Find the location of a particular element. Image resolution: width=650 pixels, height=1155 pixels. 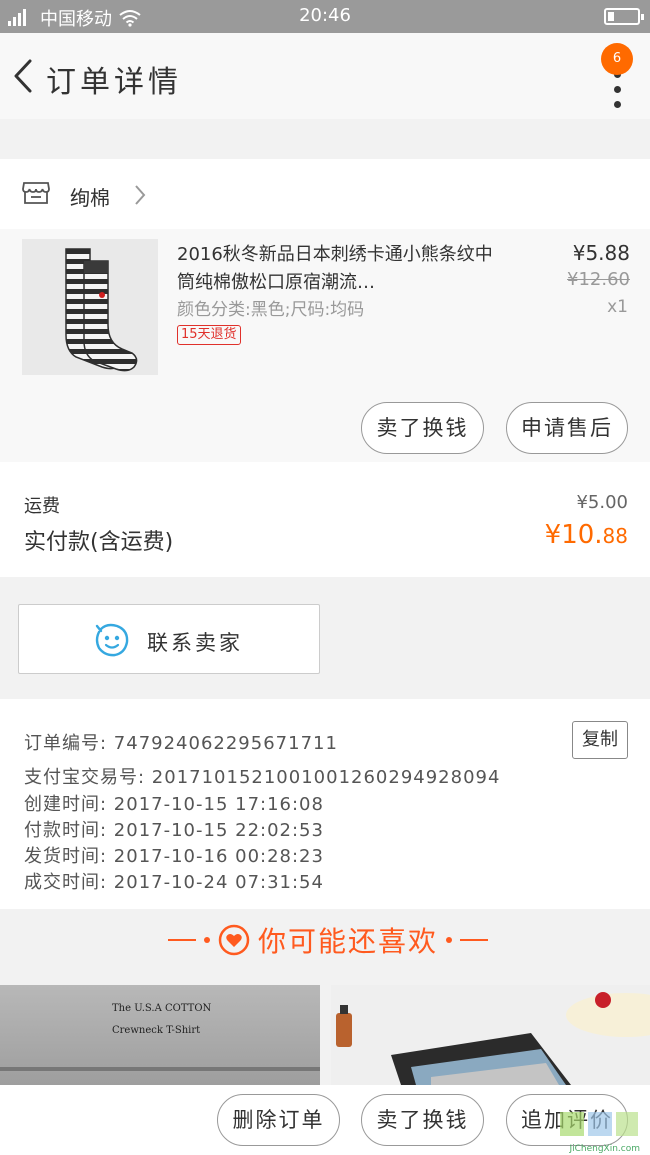

chevron-right-icon is located at coordinates (140, 195).